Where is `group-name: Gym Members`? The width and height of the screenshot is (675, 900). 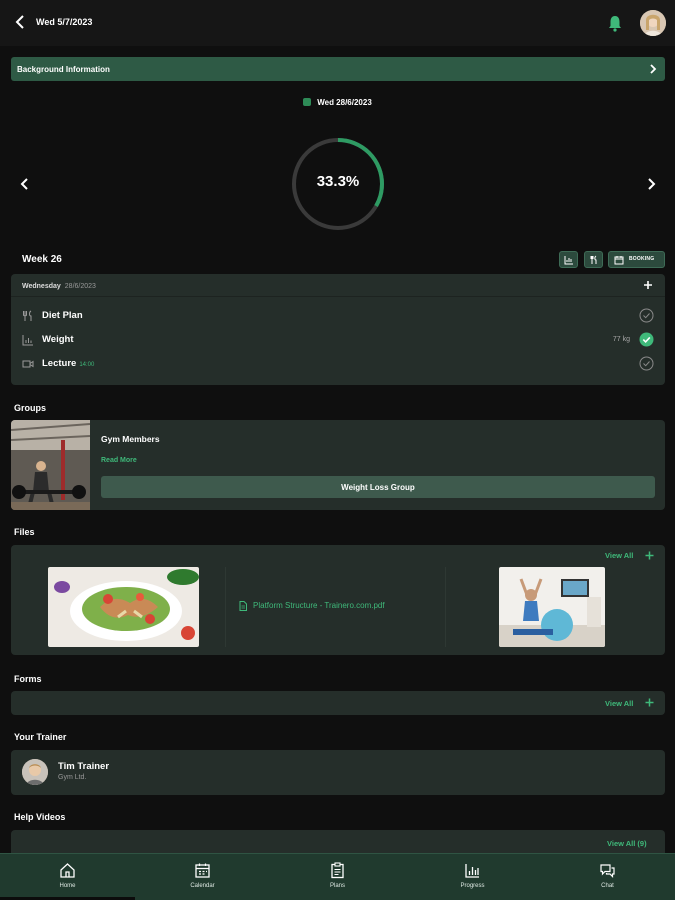 group-name: Gym Members is located at coordinates (130, 439).